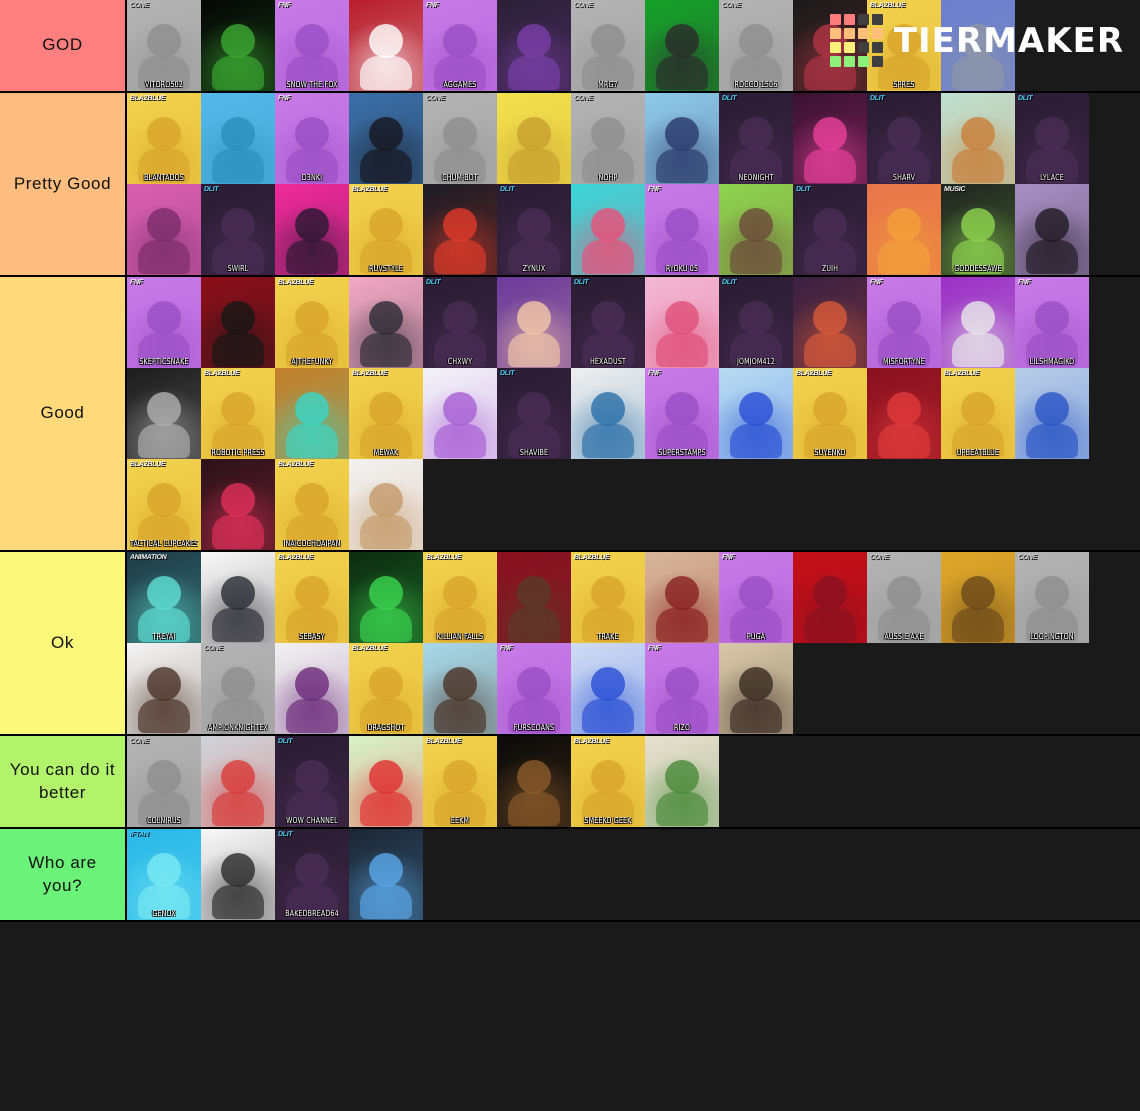  I want to click on tier-item: BLAZBLUE TACTICAL CUPCAKES, so click(164, 504).